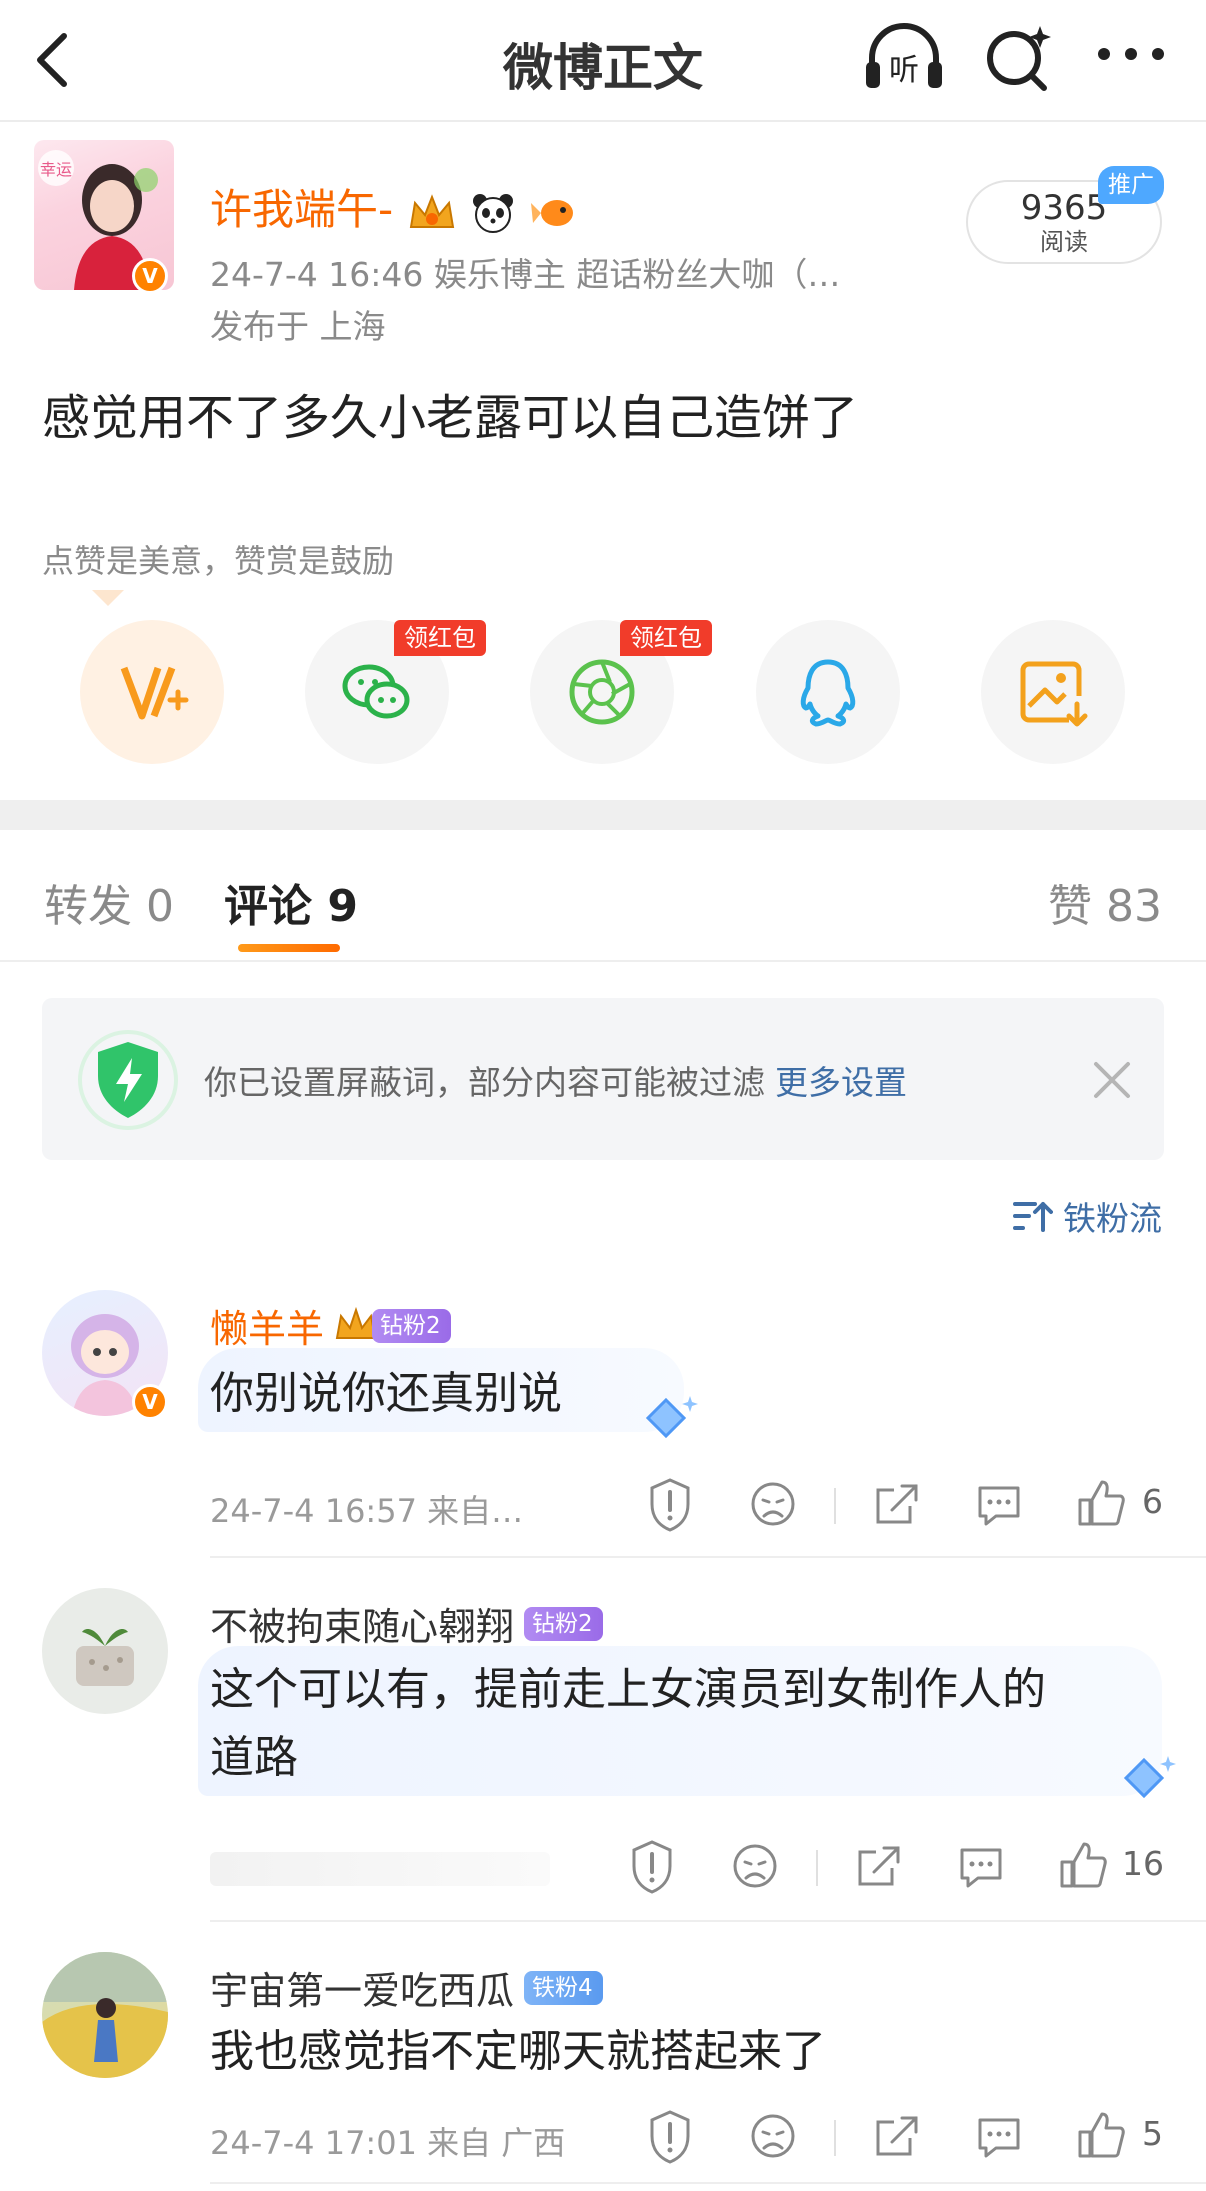 The image size is (1206, 2191). Describe the element at coordinates (291, 902) in the screenshot. I see `tab-comments: 评论 9` at that location.